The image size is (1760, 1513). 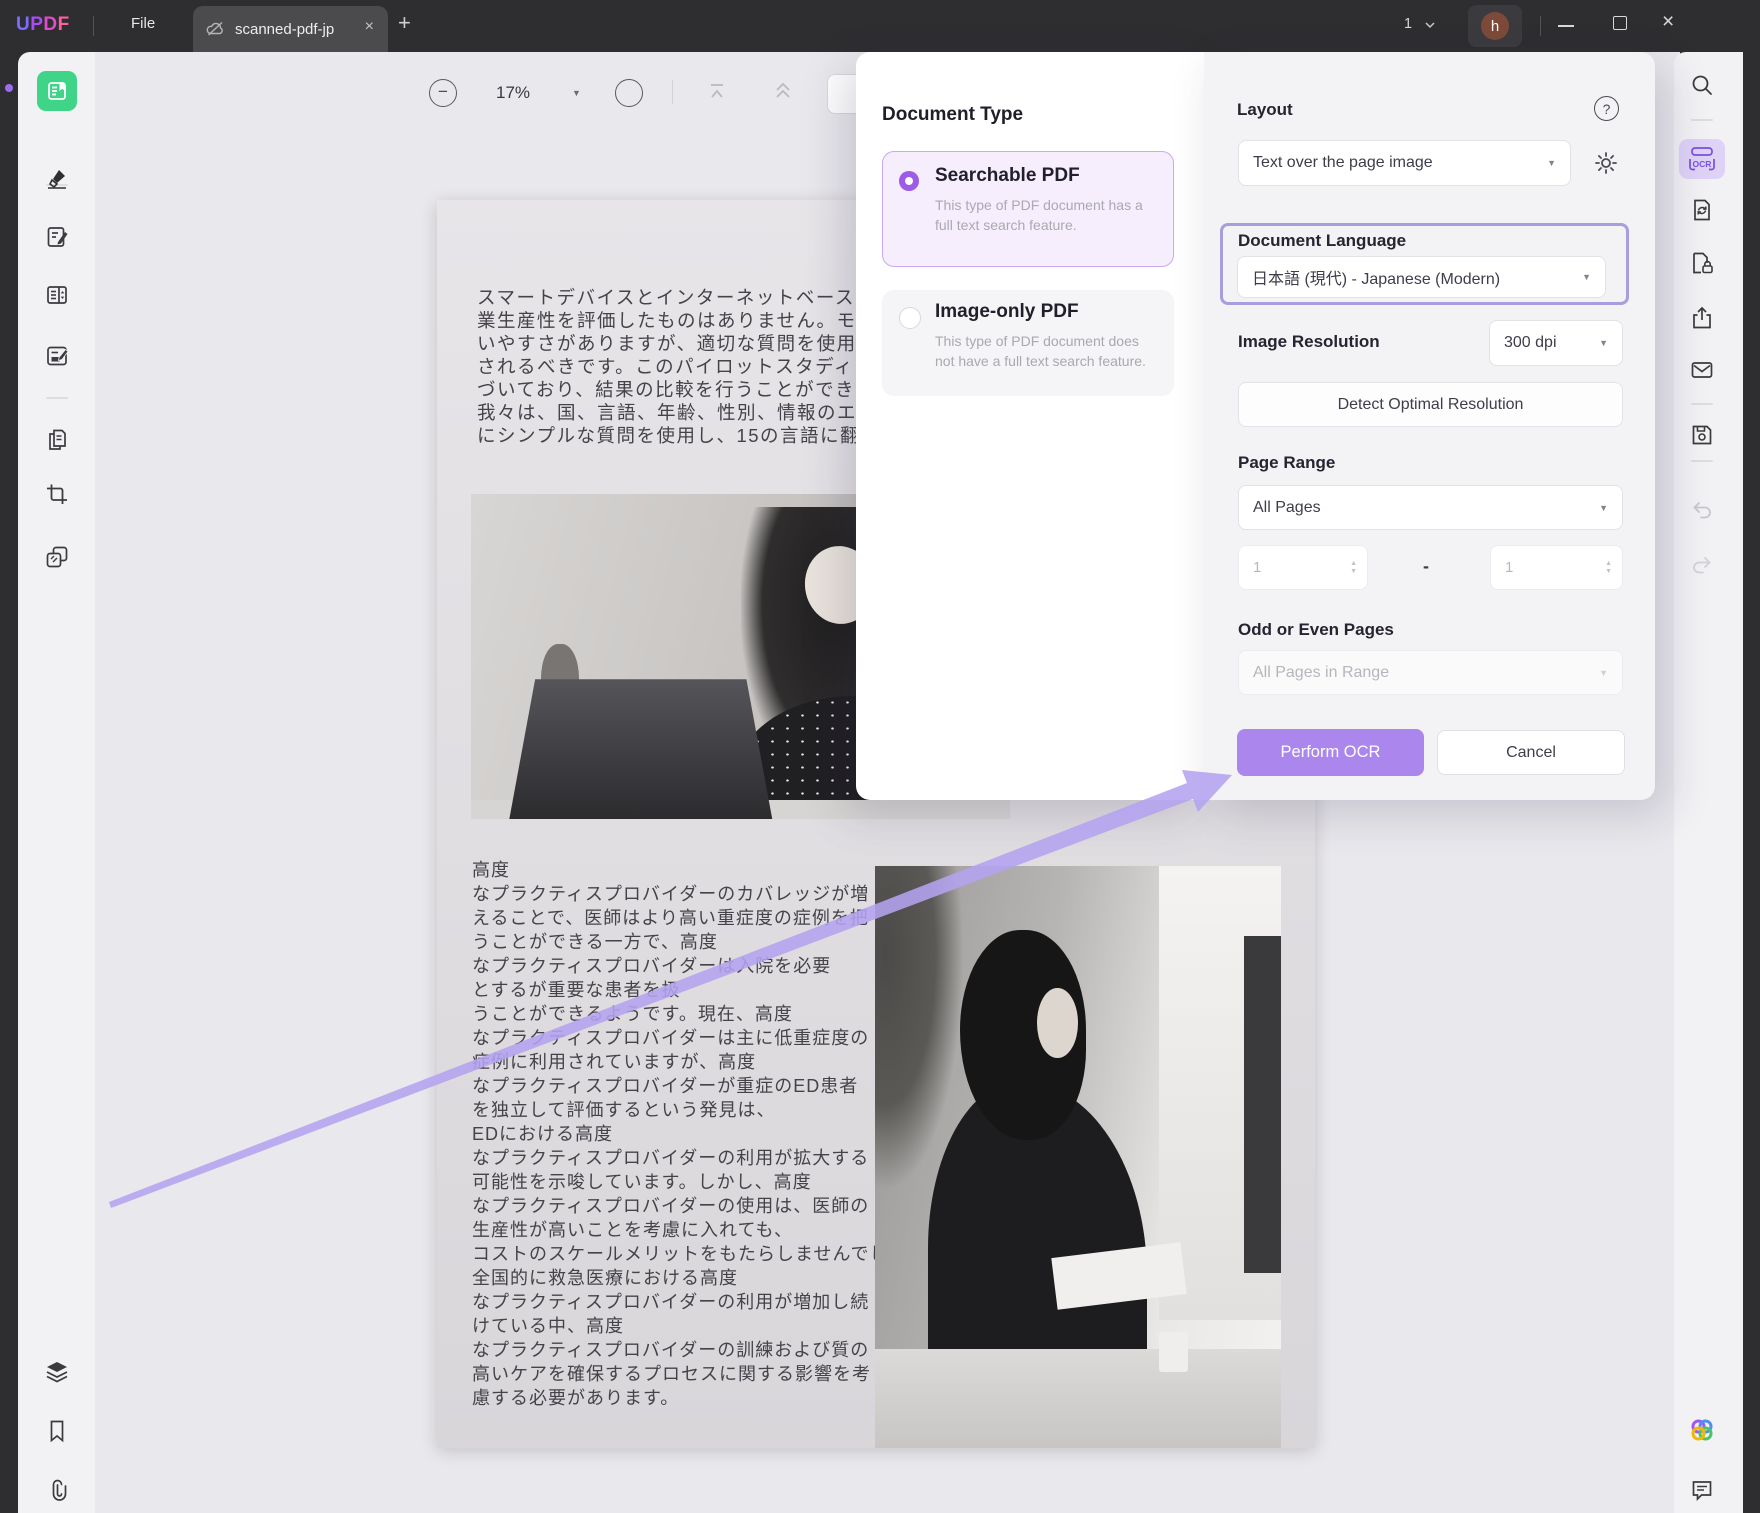 What do you see at coordinates (576, 1398) in the screenshot?
I see `page-text-line: 慮する必要があります。` at bounding box center [576, 1398].